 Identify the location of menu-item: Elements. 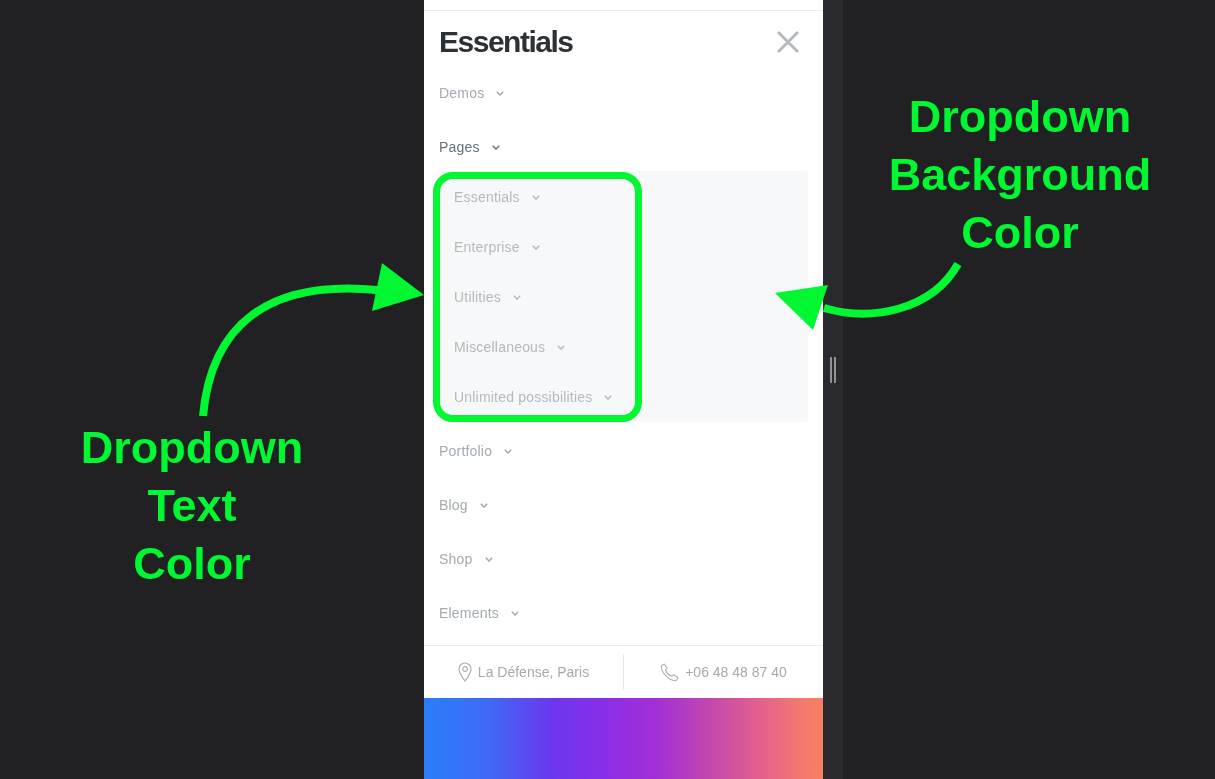
(479, 613).